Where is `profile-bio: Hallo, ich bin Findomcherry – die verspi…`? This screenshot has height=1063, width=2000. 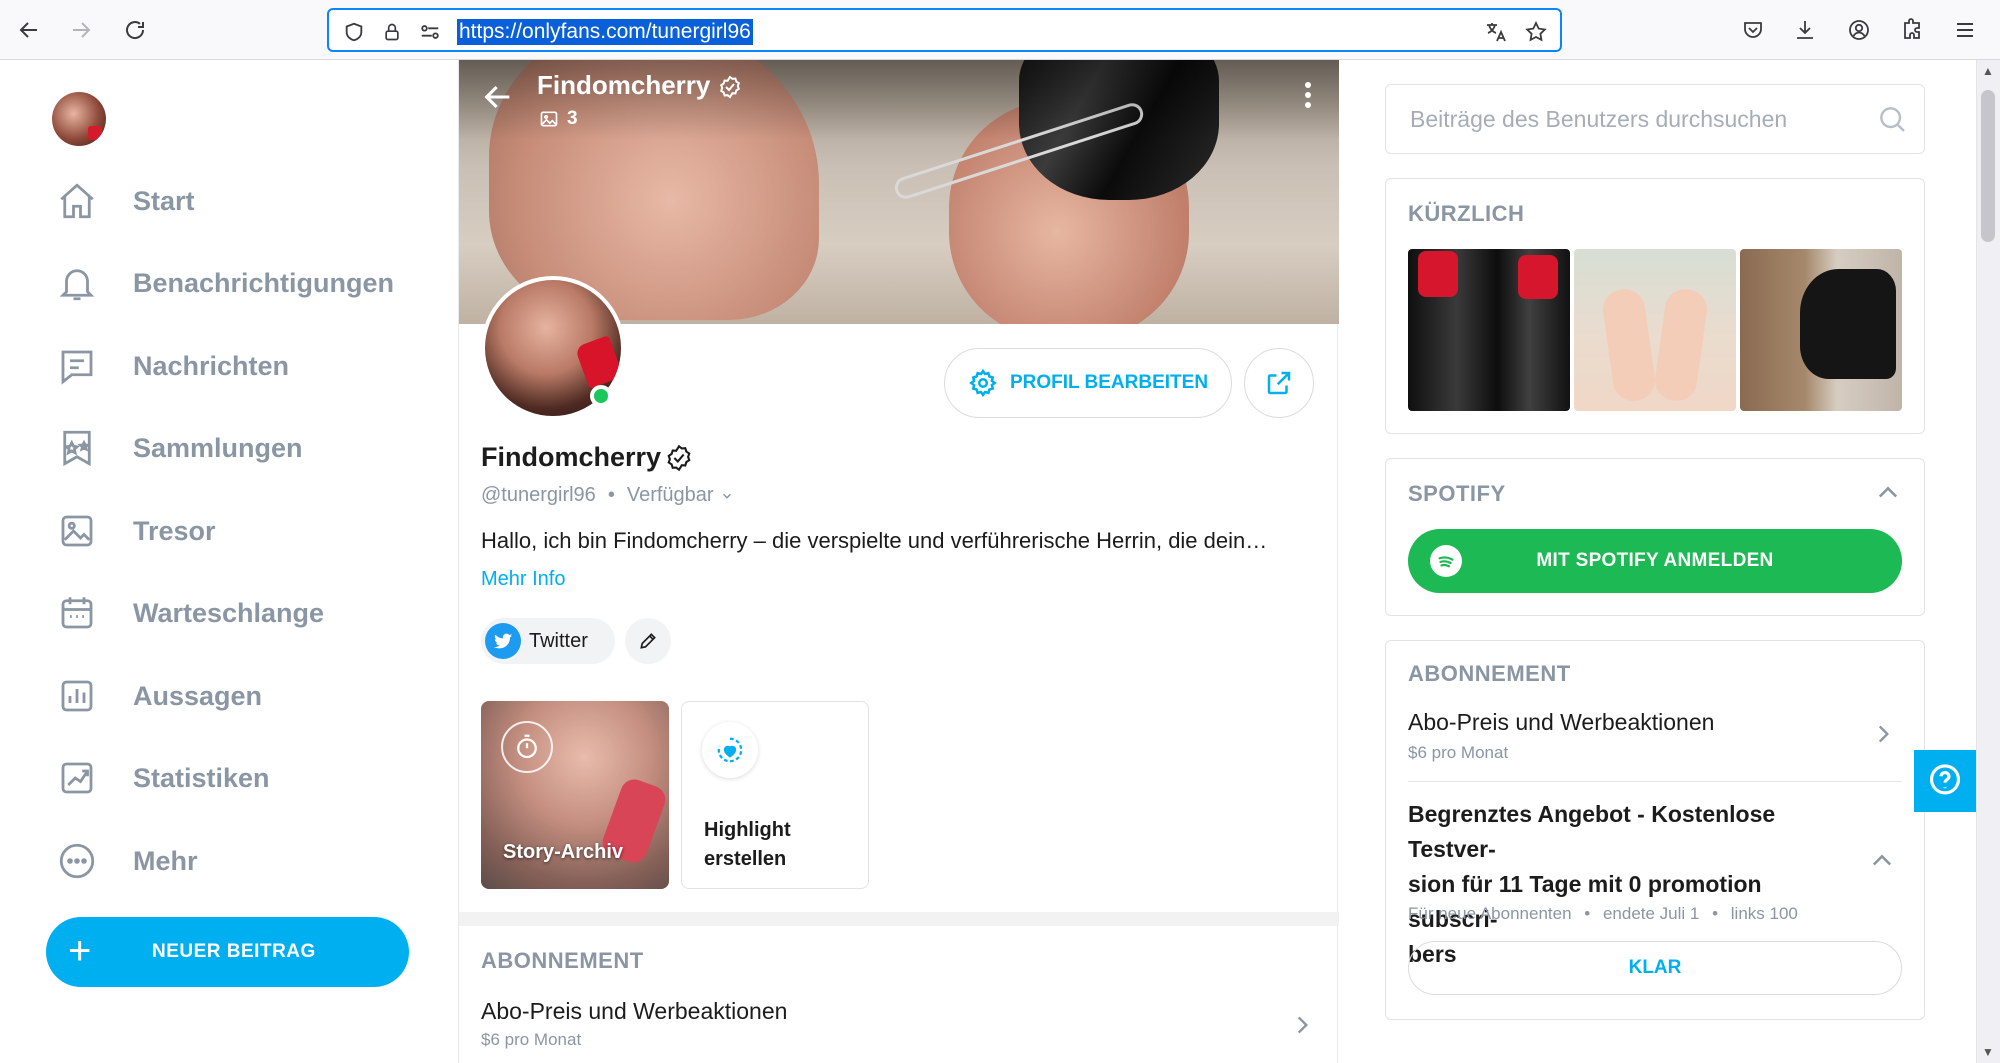 profile-bio: Hallo, ich bin Findomcherry – die verspi… is located at coordinates (874, 540).